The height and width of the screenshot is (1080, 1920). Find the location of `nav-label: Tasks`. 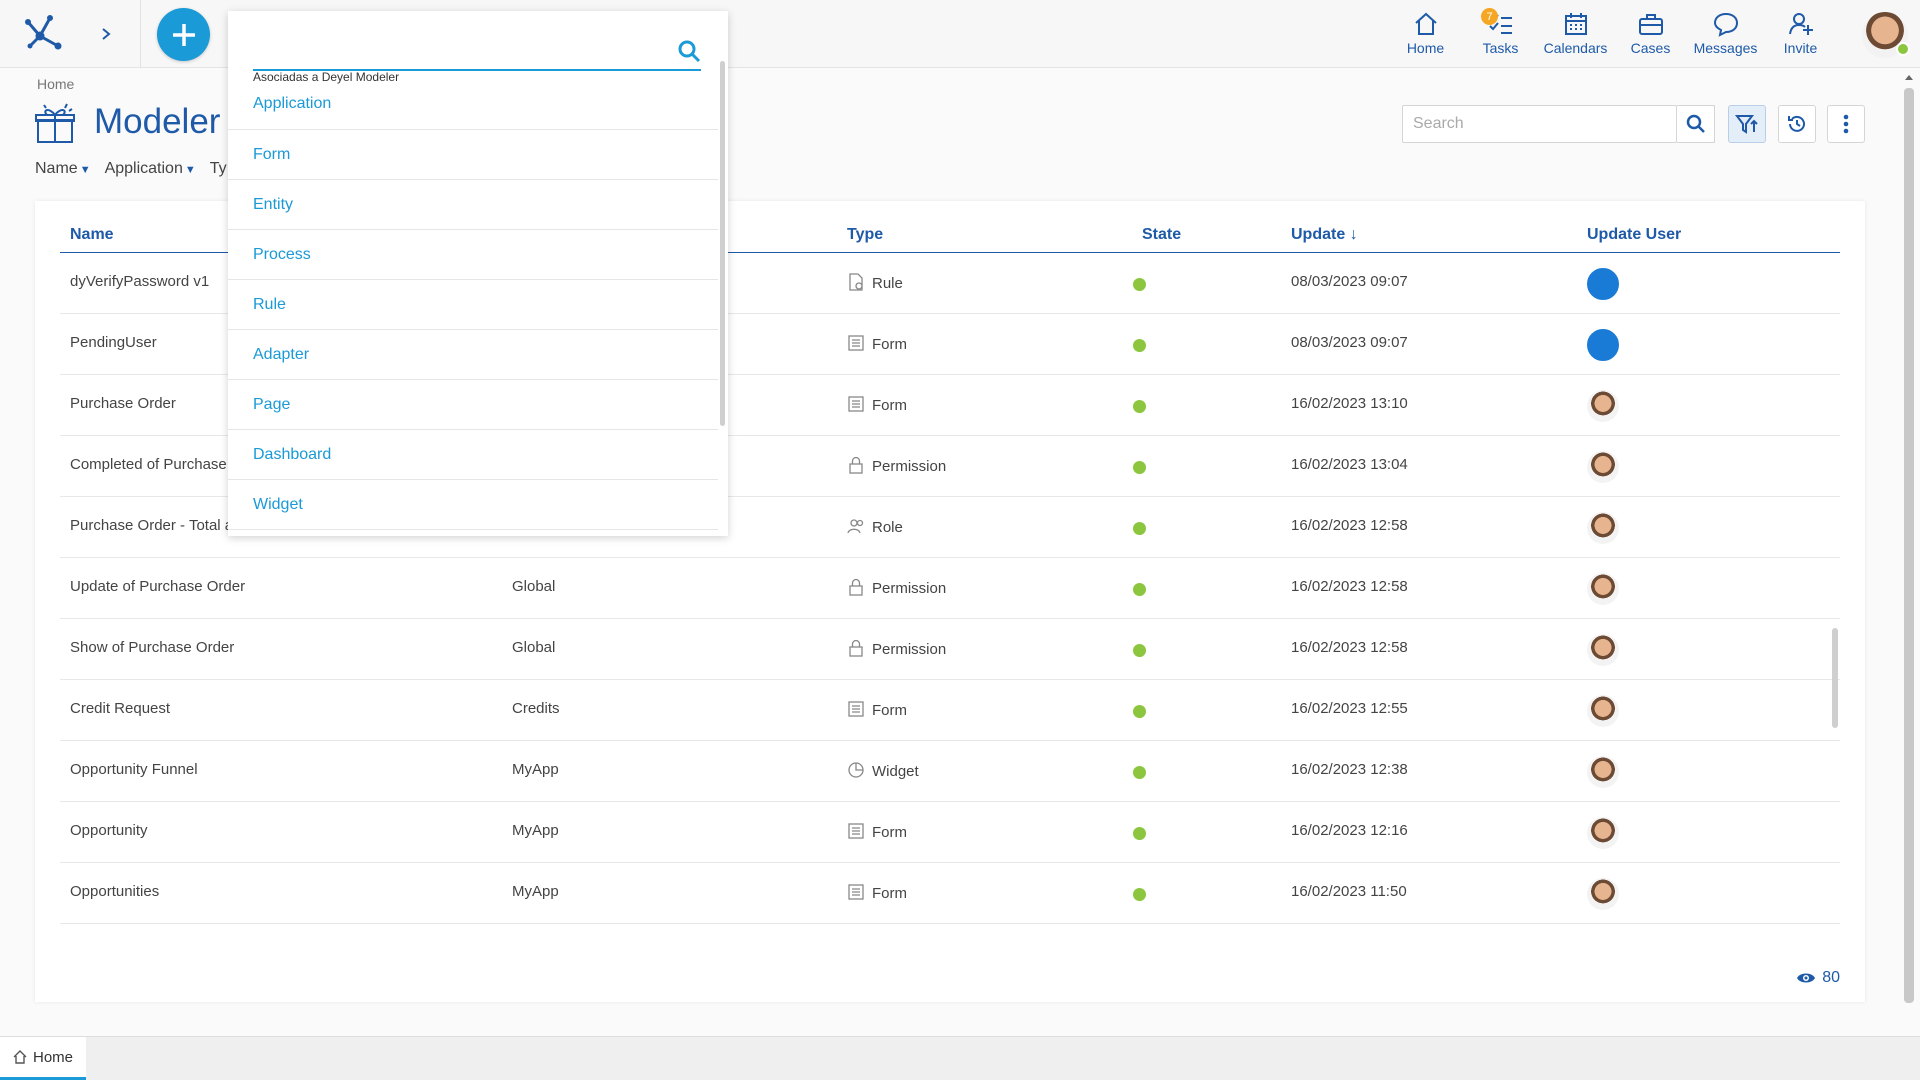

nav-label: Tasks is located at coordinates (1500, 48).